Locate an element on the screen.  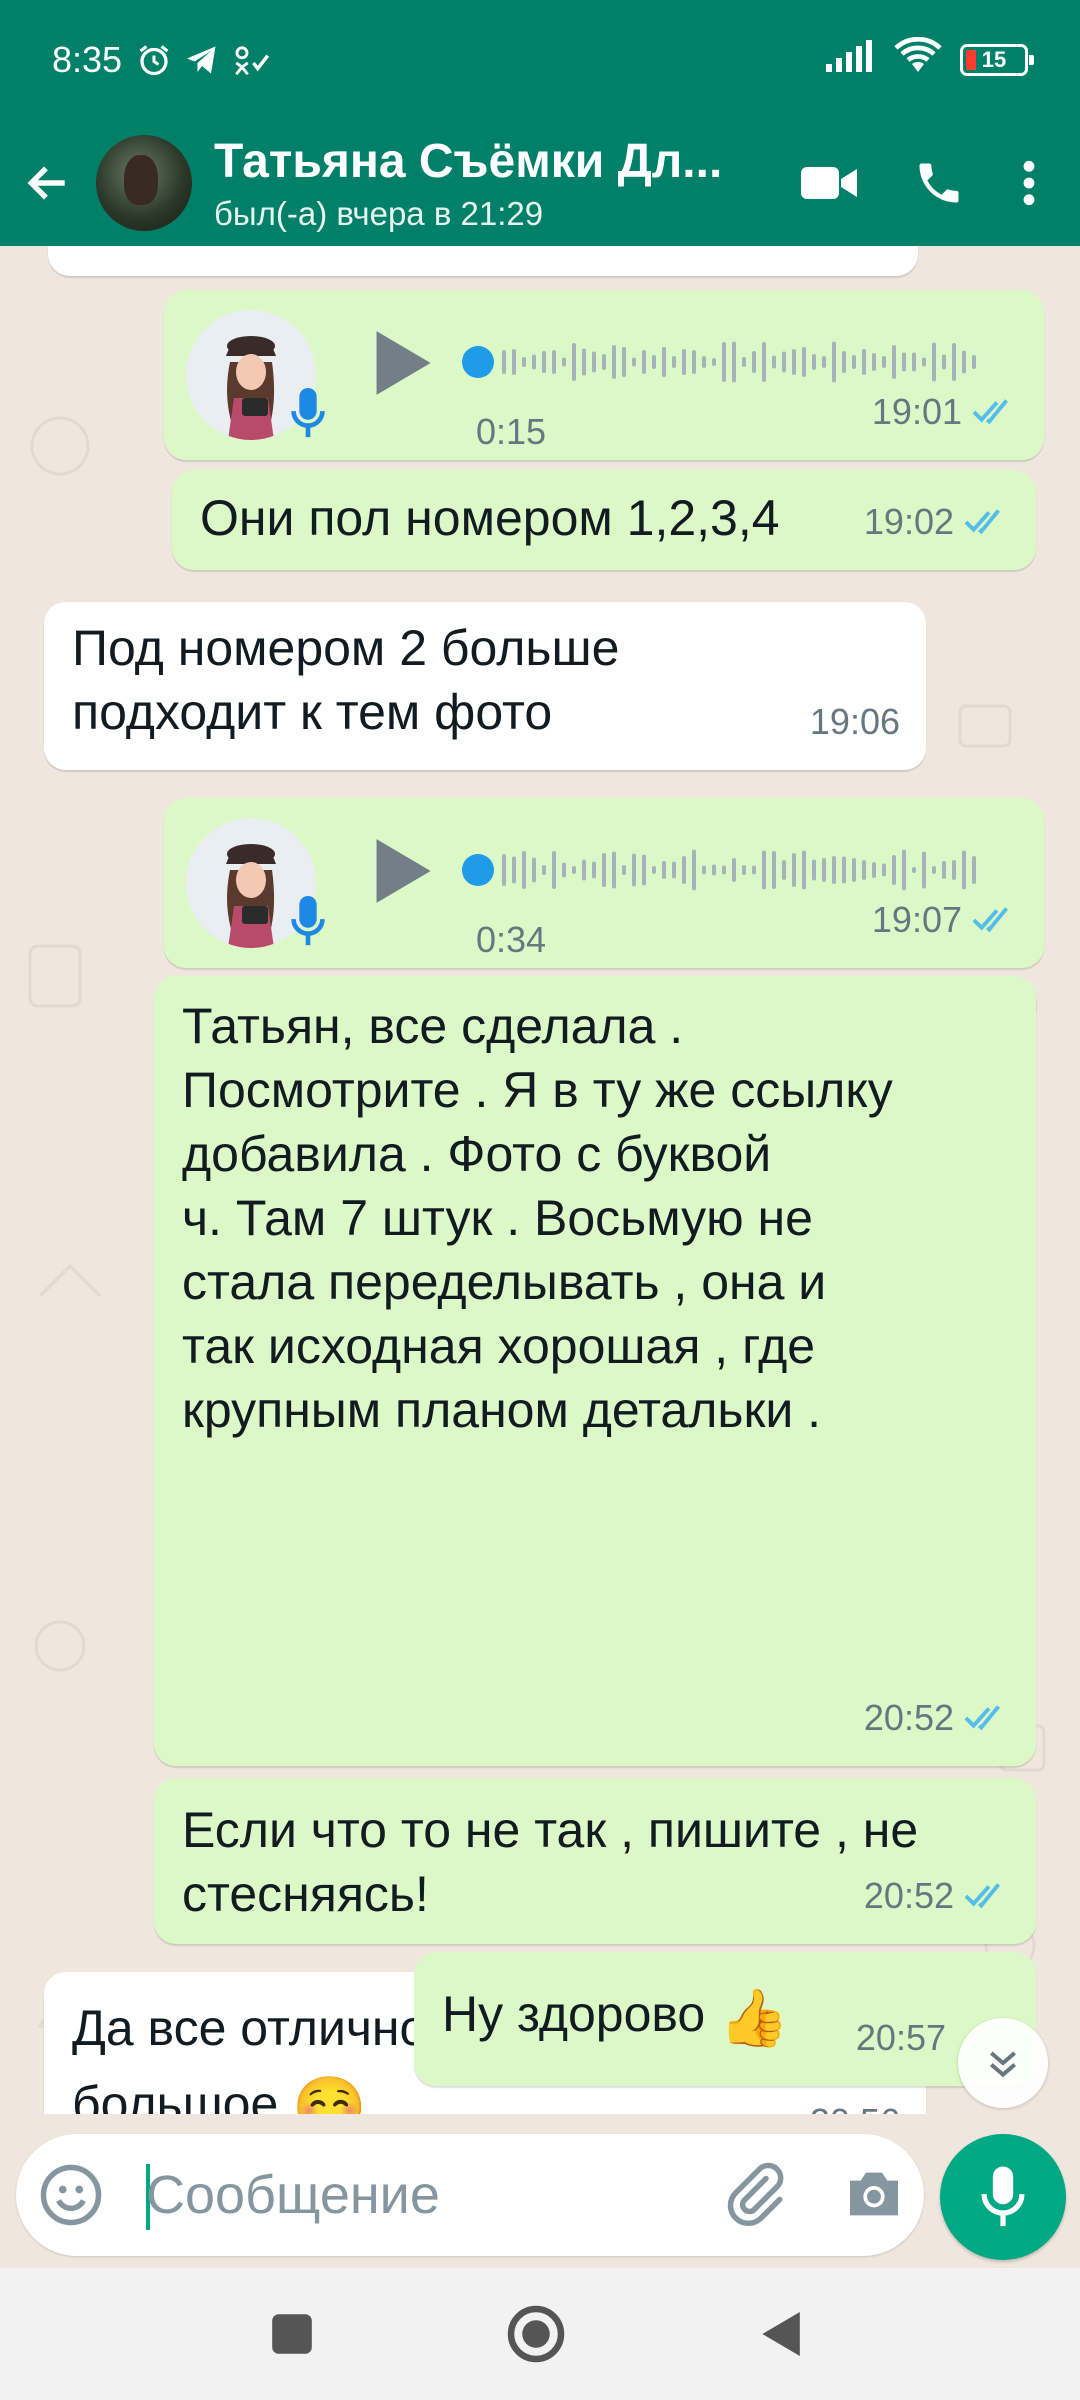
message-time: 19:06 is located at coordinates (854, 721).